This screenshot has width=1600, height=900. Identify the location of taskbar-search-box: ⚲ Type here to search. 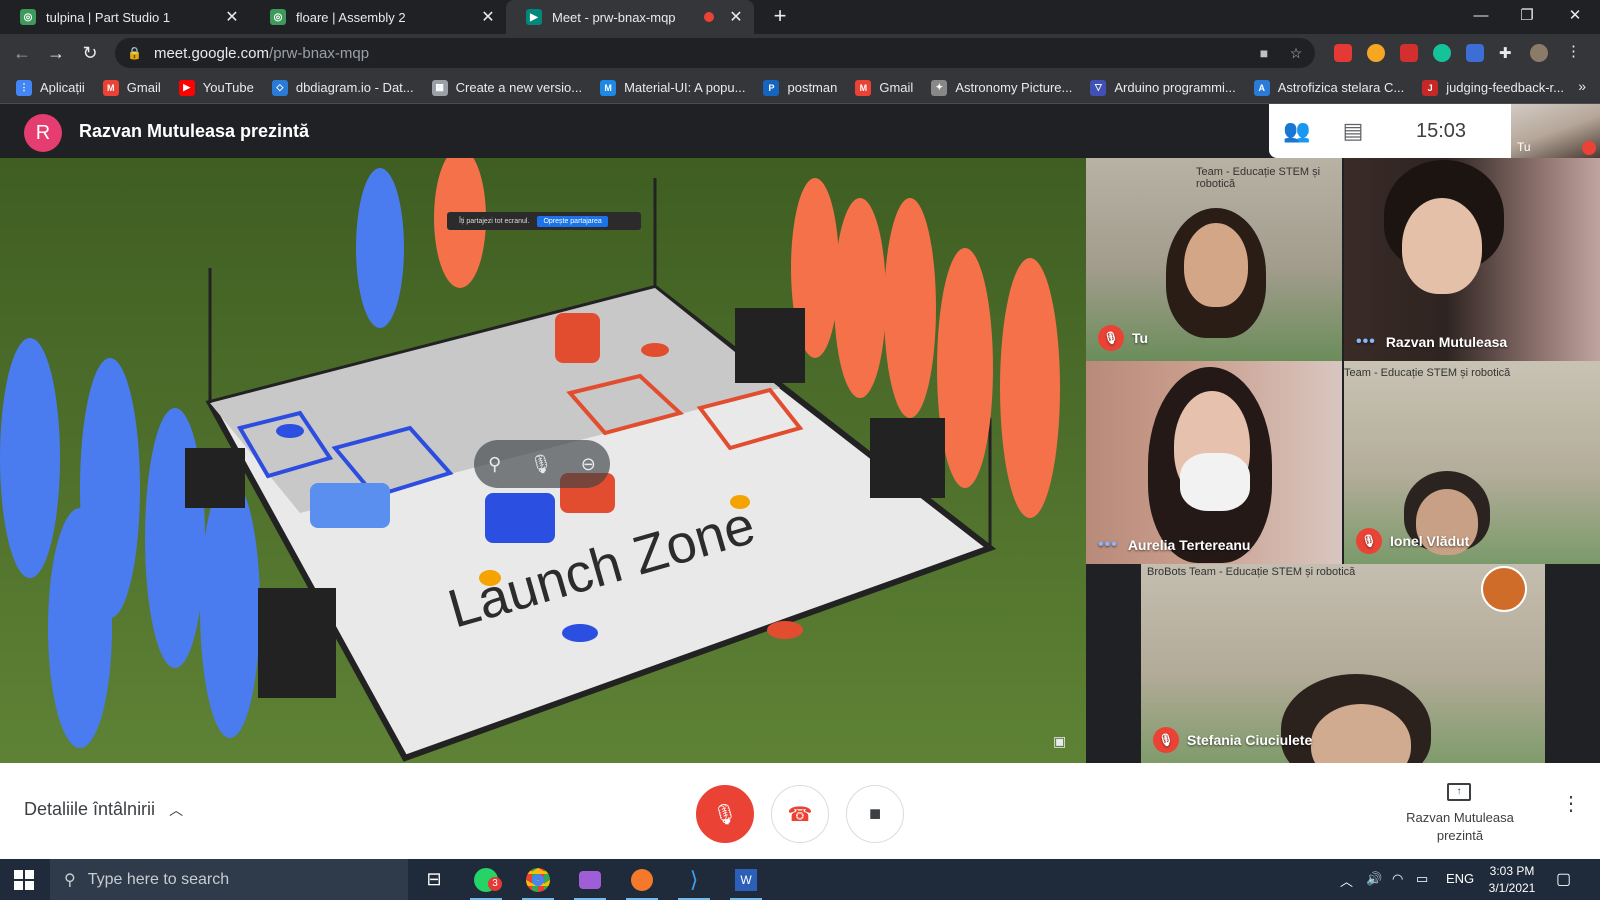
(229, 879).